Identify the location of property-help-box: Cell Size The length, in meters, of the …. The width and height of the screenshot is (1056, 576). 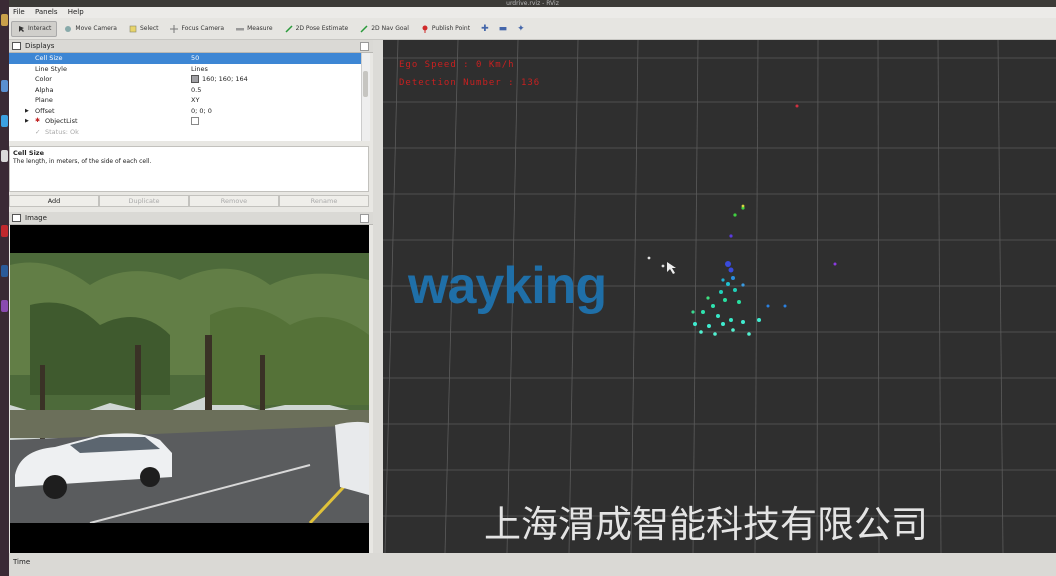
(189, 169).